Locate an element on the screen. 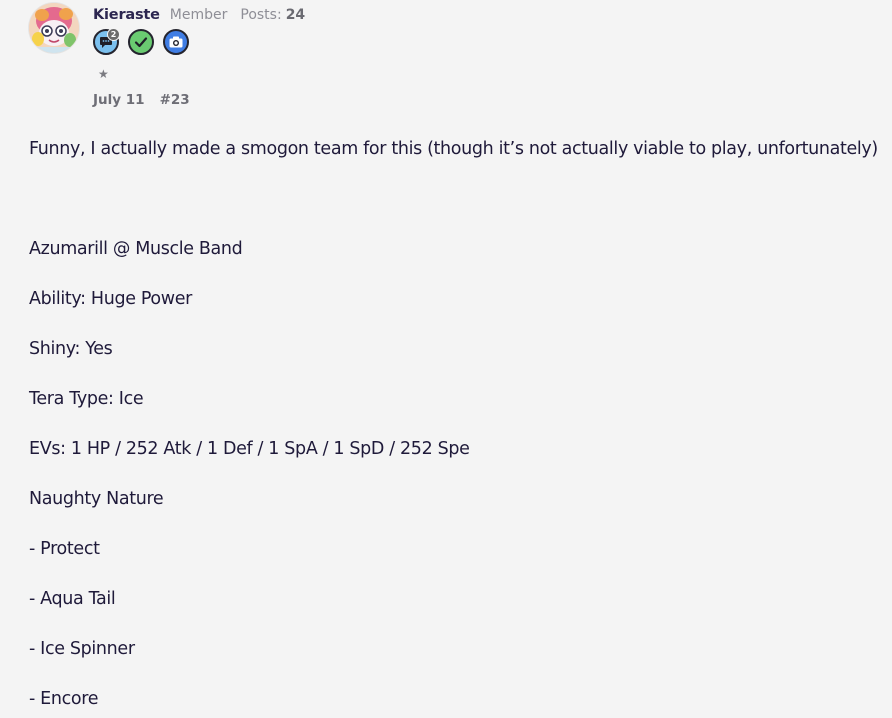  team-line: Naughty Nature is located at coordinates (96, 499).